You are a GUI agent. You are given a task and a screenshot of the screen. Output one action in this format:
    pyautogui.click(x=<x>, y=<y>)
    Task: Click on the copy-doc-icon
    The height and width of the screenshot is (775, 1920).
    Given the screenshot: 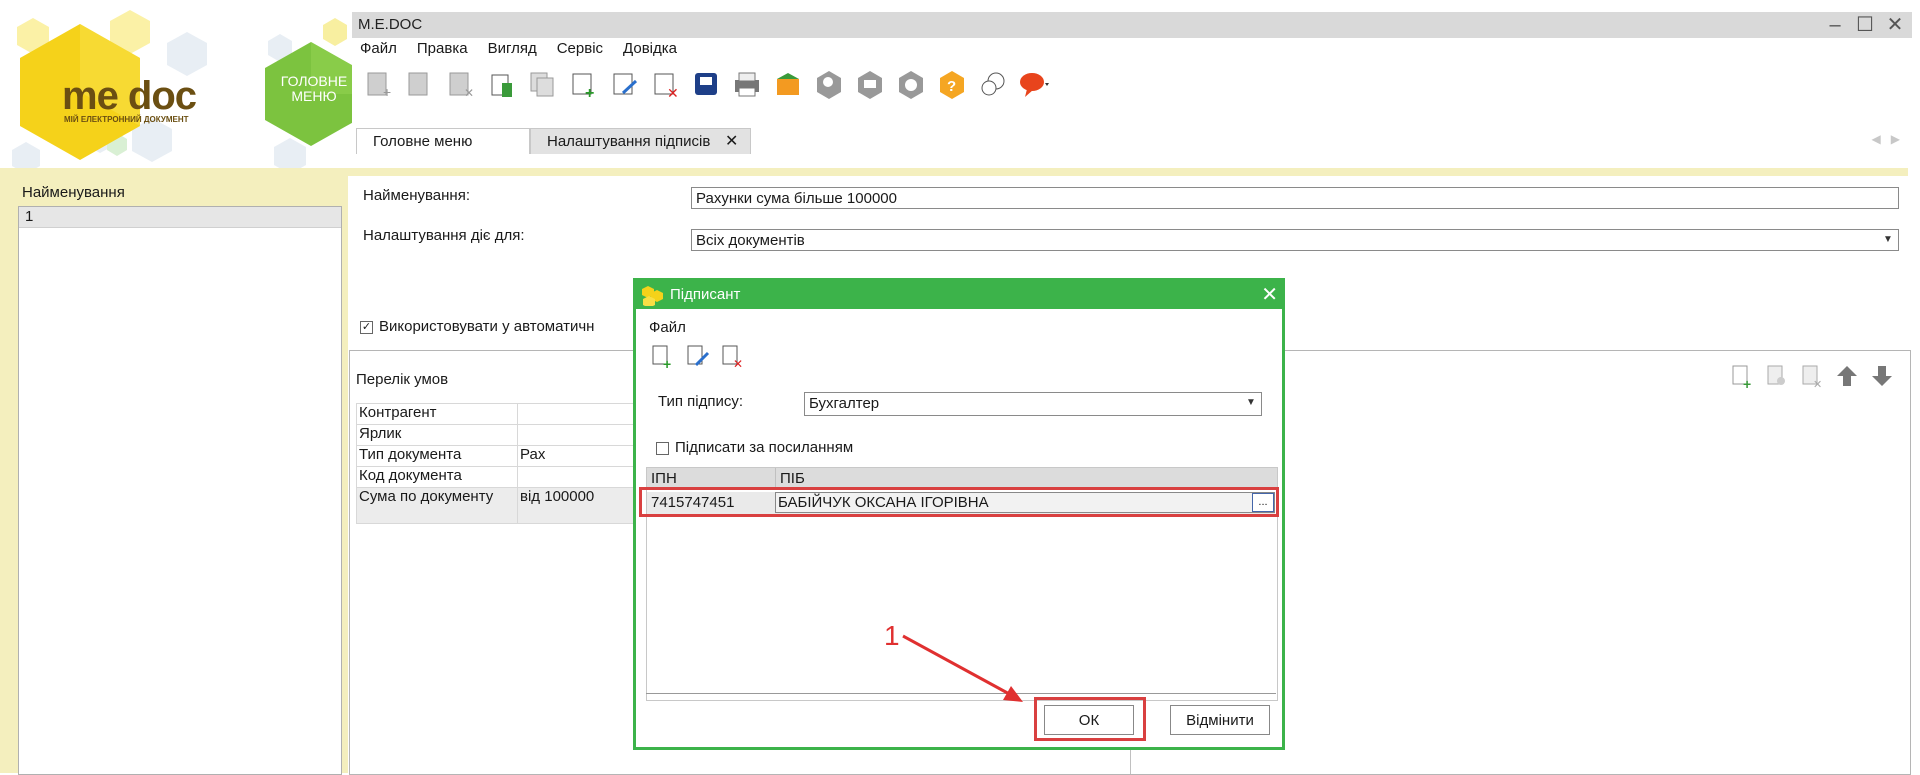 What is the action you would take?
    pyautogui.click(x=542, y=84)
    